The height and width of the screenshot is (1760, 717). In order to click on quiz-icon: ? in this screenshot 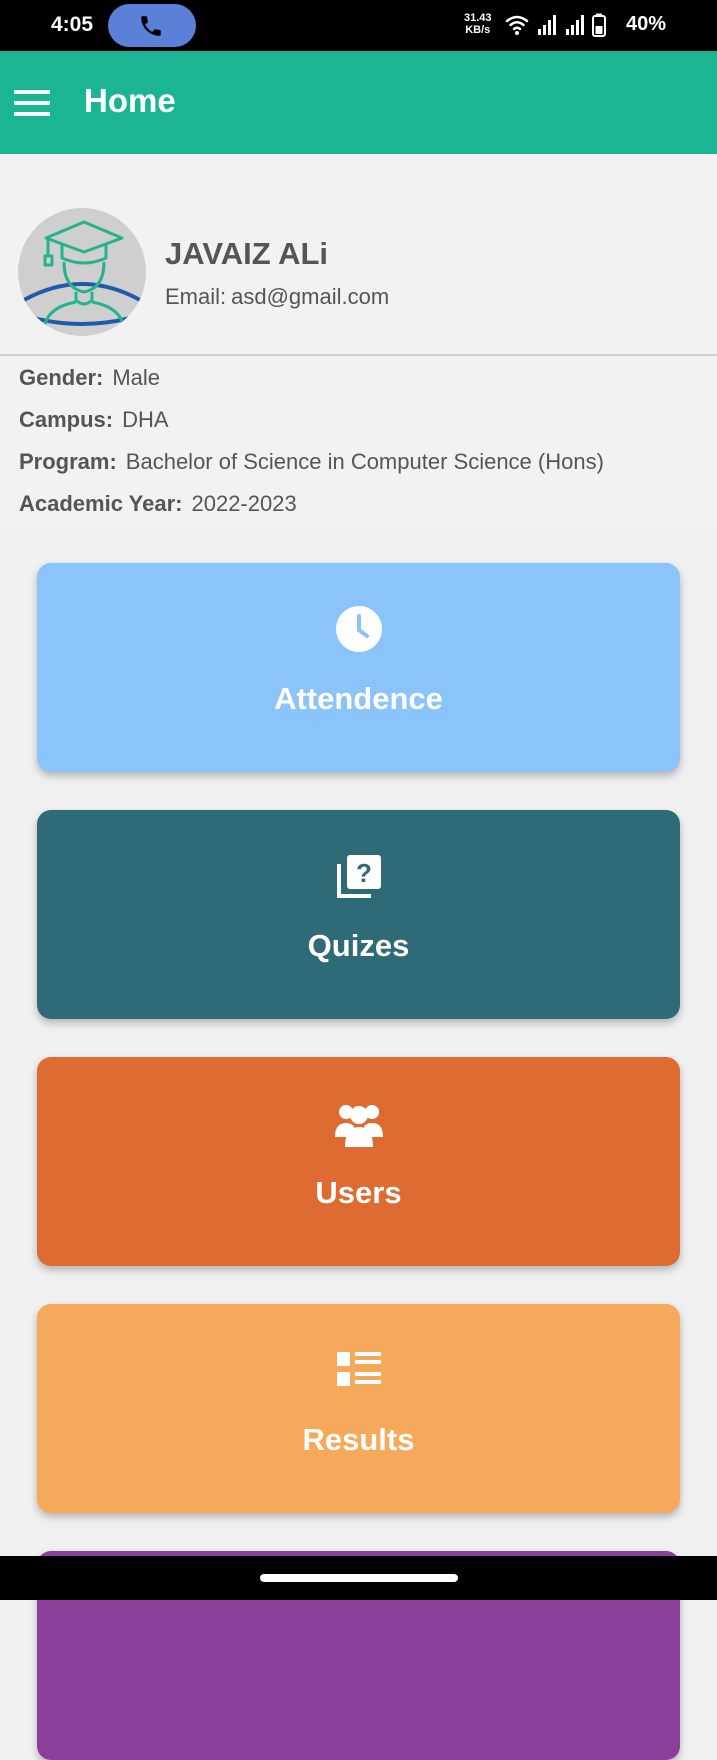, I will do `click(359, 876)`.